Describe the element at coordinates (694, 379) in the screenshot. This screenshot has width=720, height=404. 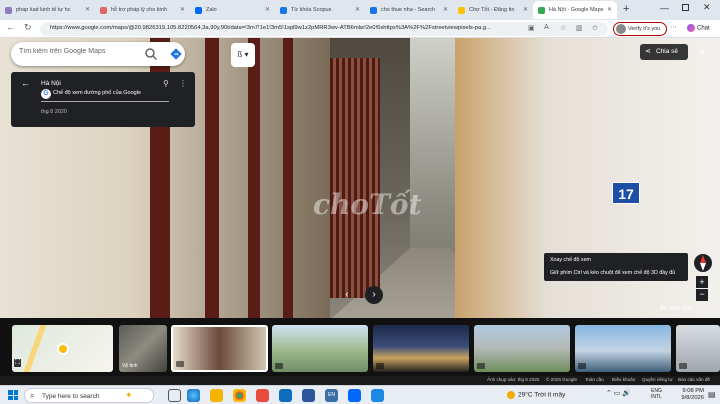
I see `footer-link-report: Báo cáo vấn đề` at that location.